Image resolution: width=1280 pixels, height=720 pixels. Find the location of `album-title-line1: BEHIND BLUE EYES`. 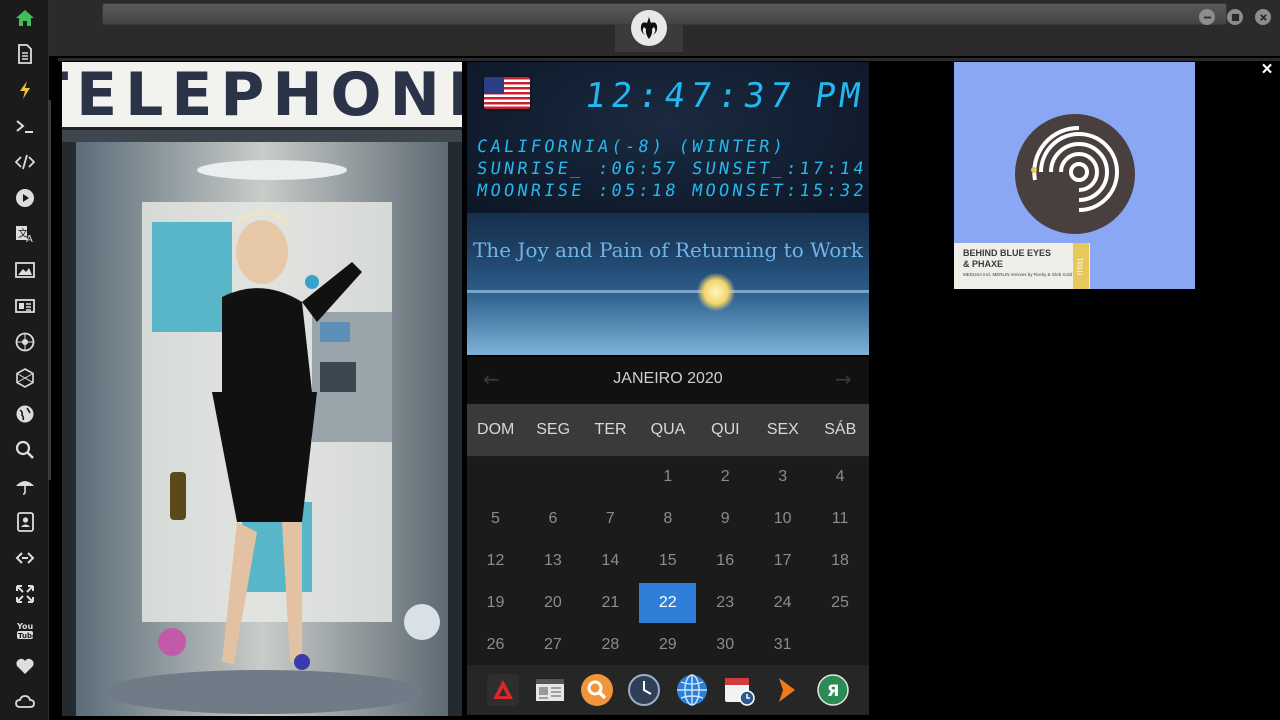

album-title-line1: BEHIND BLUE EYES is located at coordinates (1007, 253).